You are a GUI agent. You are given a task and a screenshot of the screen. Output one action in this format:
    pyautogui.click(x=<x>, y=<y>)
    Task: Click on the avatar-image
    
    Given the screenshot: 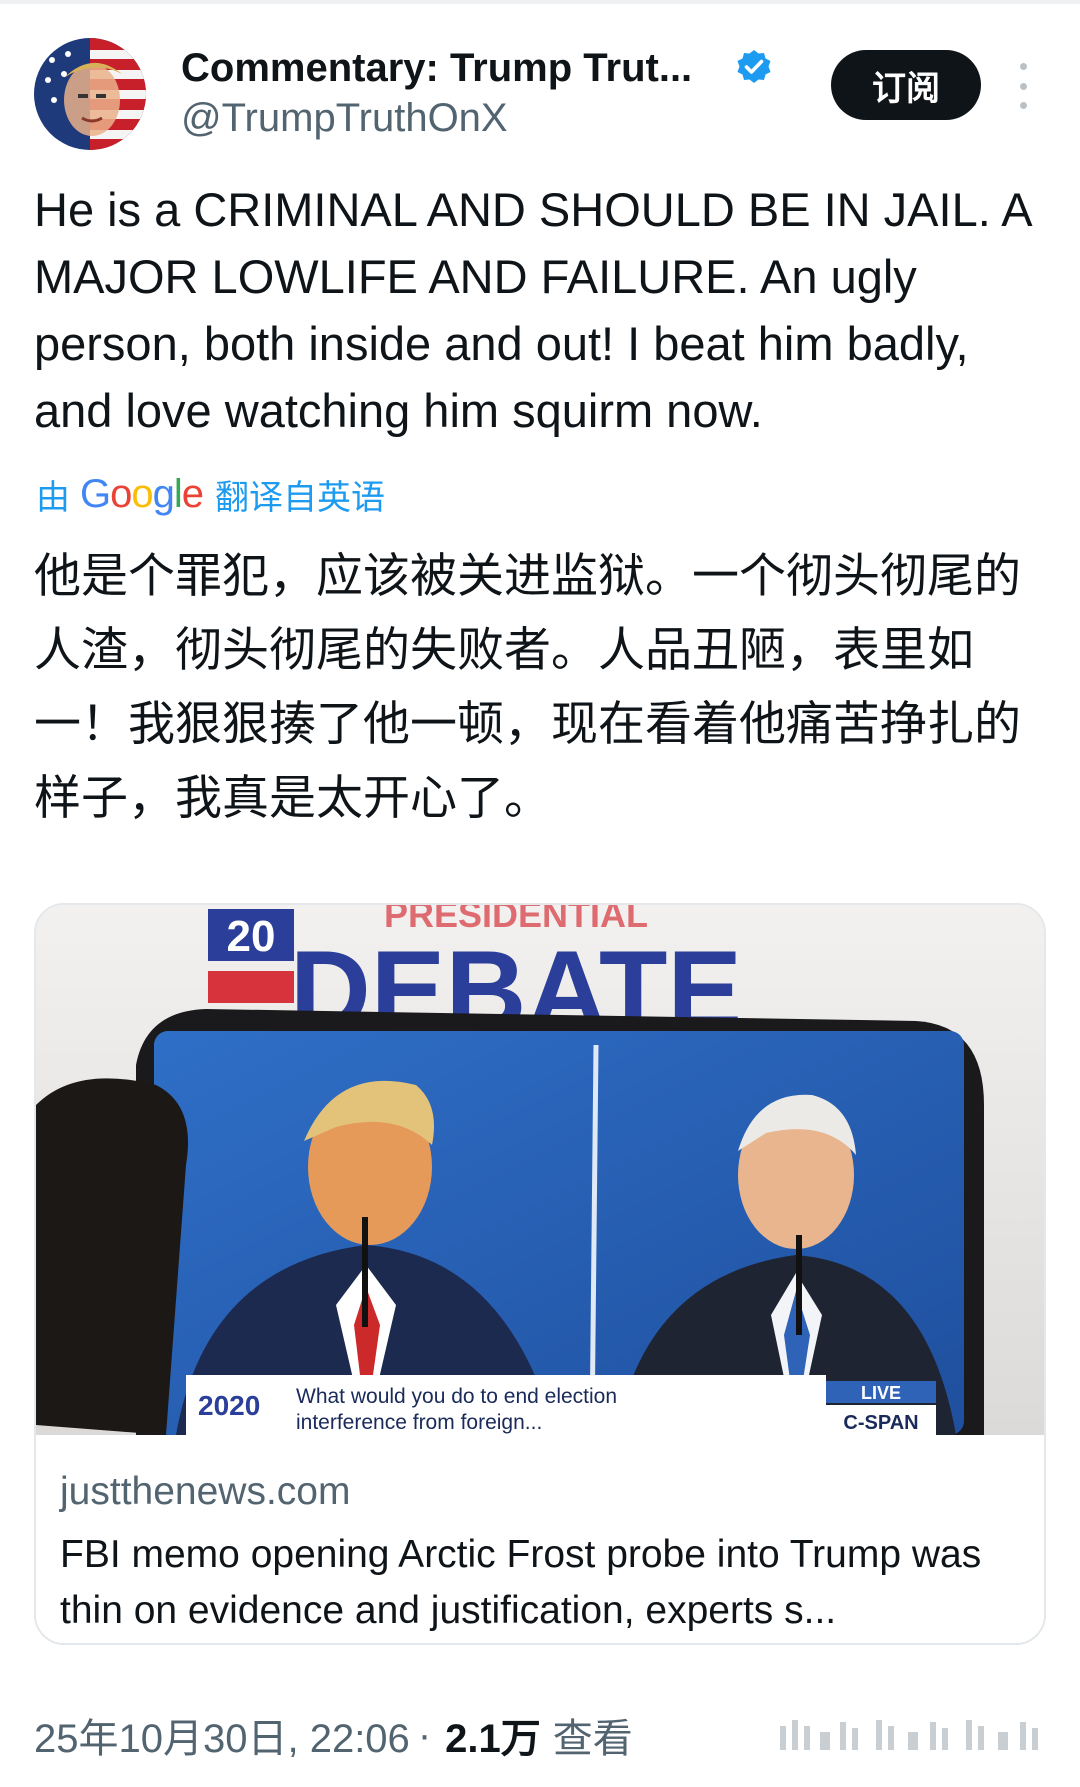 What is the action you would take?
    pyautogui.click(x=90, y=94)
    